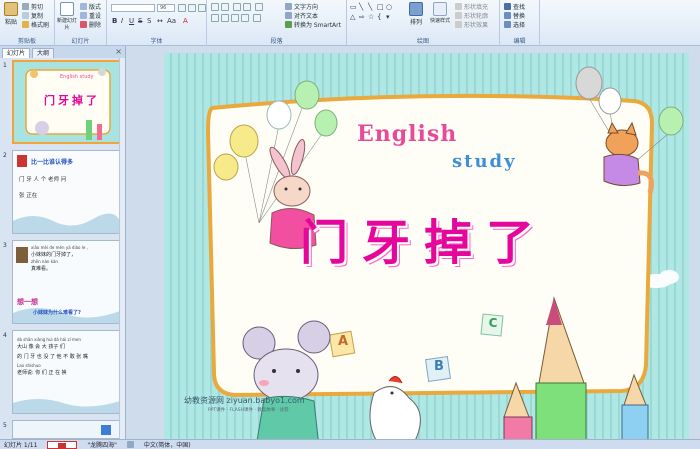  I want to click on columns-icon, so click(257, 18).